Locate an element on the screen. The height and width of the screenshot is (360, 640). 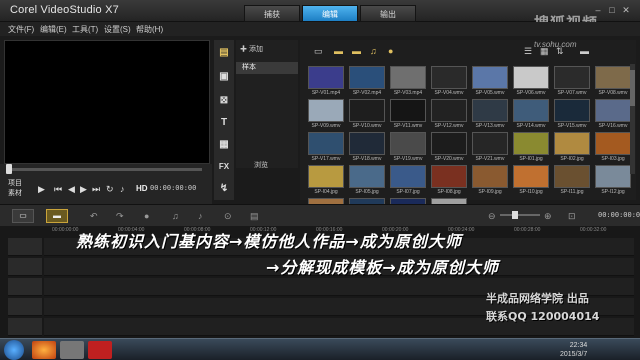
media-thumbnail: SP-I07.jpg is located at coordinates (408, 181).